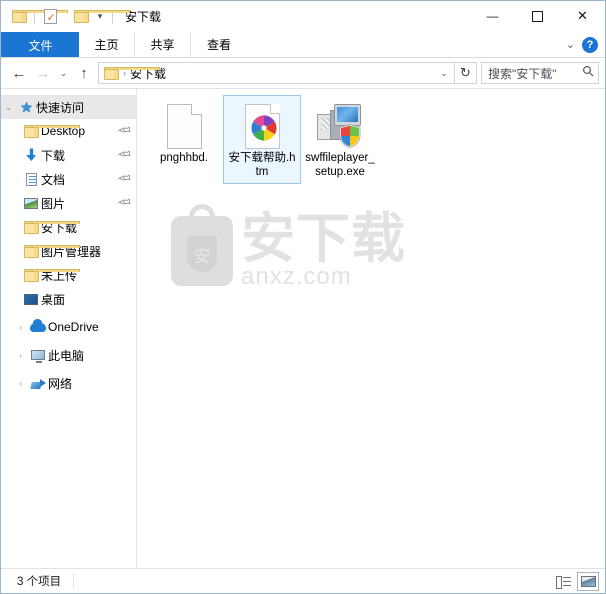  What do you see at coordinates (340, 165) in the screenshot?
I see `file-name: swffileplayer_setup.exe` at bounding box center [340, 165].